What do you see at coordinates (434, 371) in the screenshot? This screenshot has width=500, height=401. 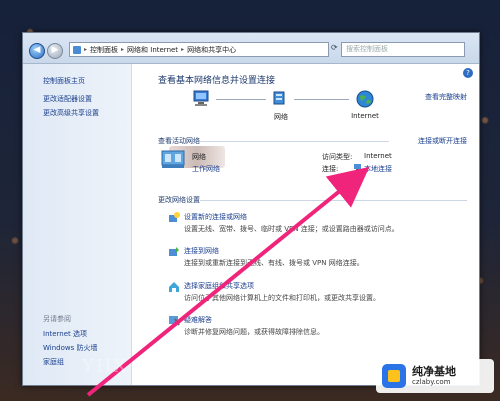 I see `brand-title: 纯净基地` at bounding box center [434, 371].